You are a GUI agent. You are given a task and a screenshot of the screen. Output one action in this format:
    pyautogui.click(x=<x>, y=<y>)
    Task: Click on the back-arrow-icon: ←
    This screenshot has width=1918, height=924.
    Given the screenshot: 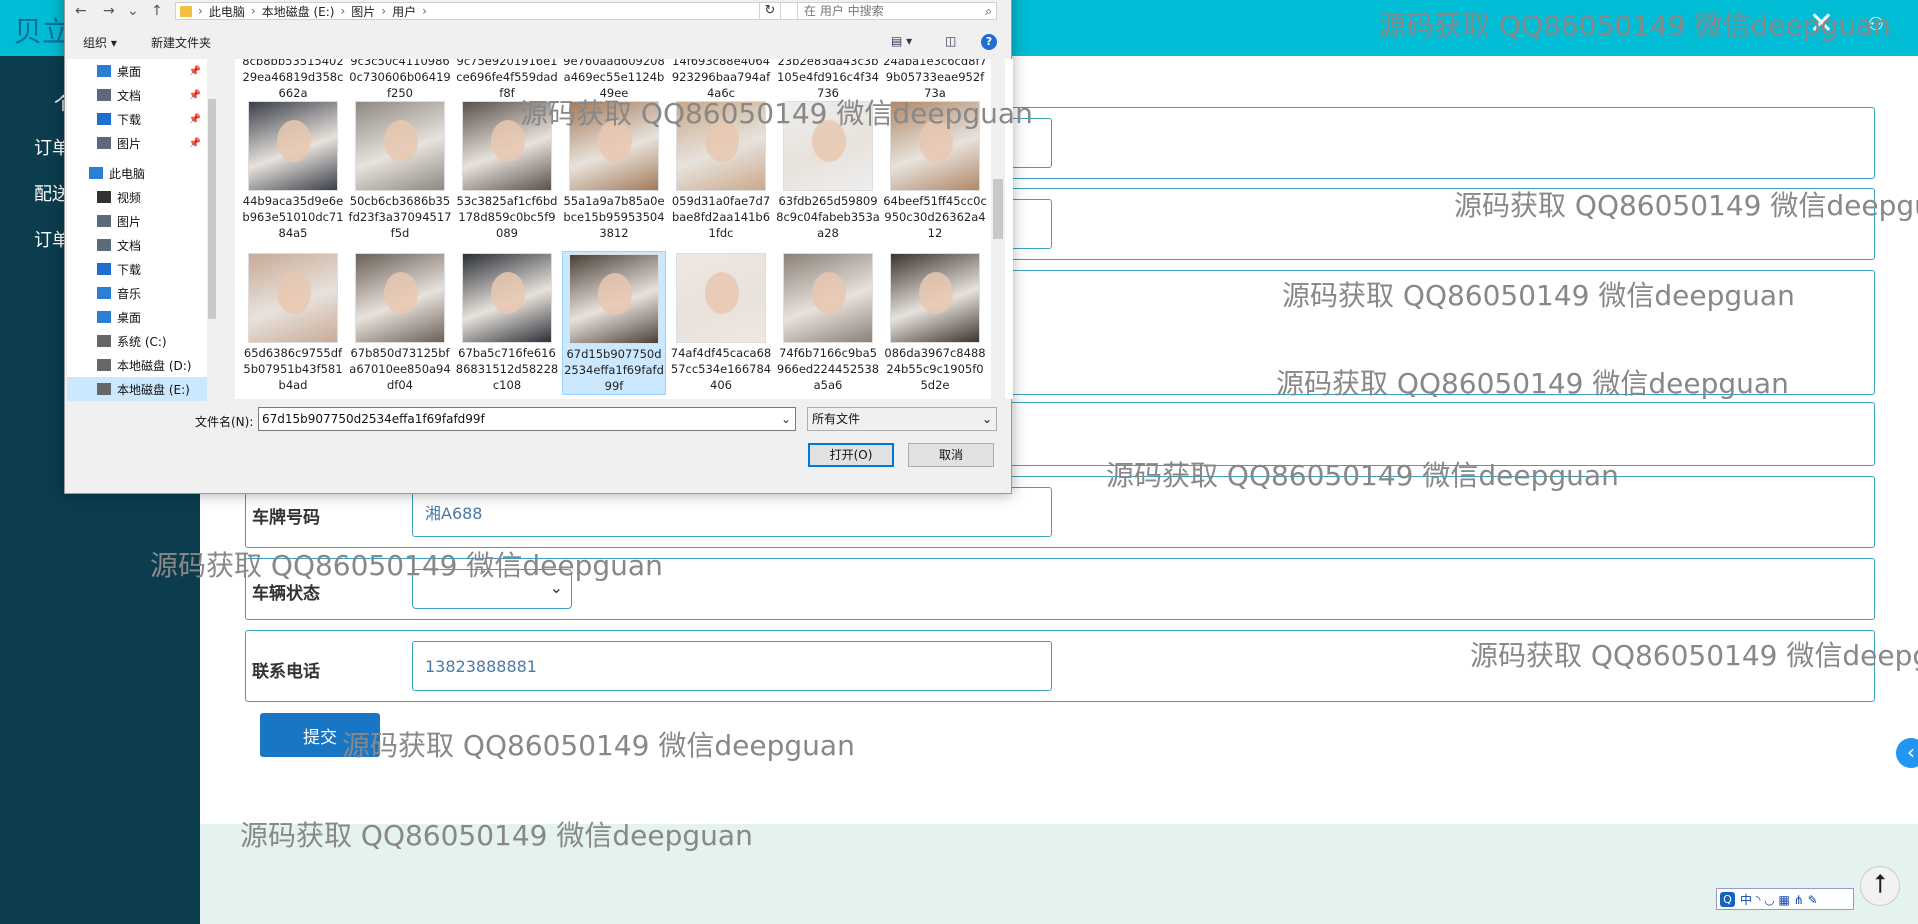 What is the action you would take?
    pyautogui.click(x=81, y=11)
    